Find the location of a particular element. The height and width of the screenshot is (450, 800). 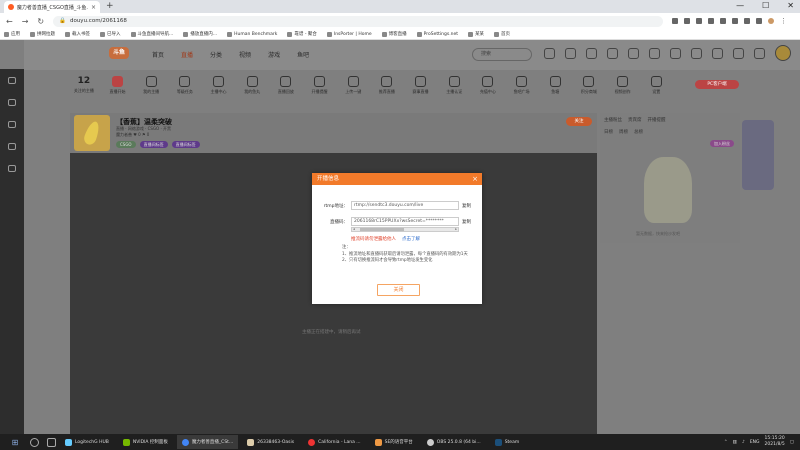

sidebar-item-games is located at coordinates (12, 146).